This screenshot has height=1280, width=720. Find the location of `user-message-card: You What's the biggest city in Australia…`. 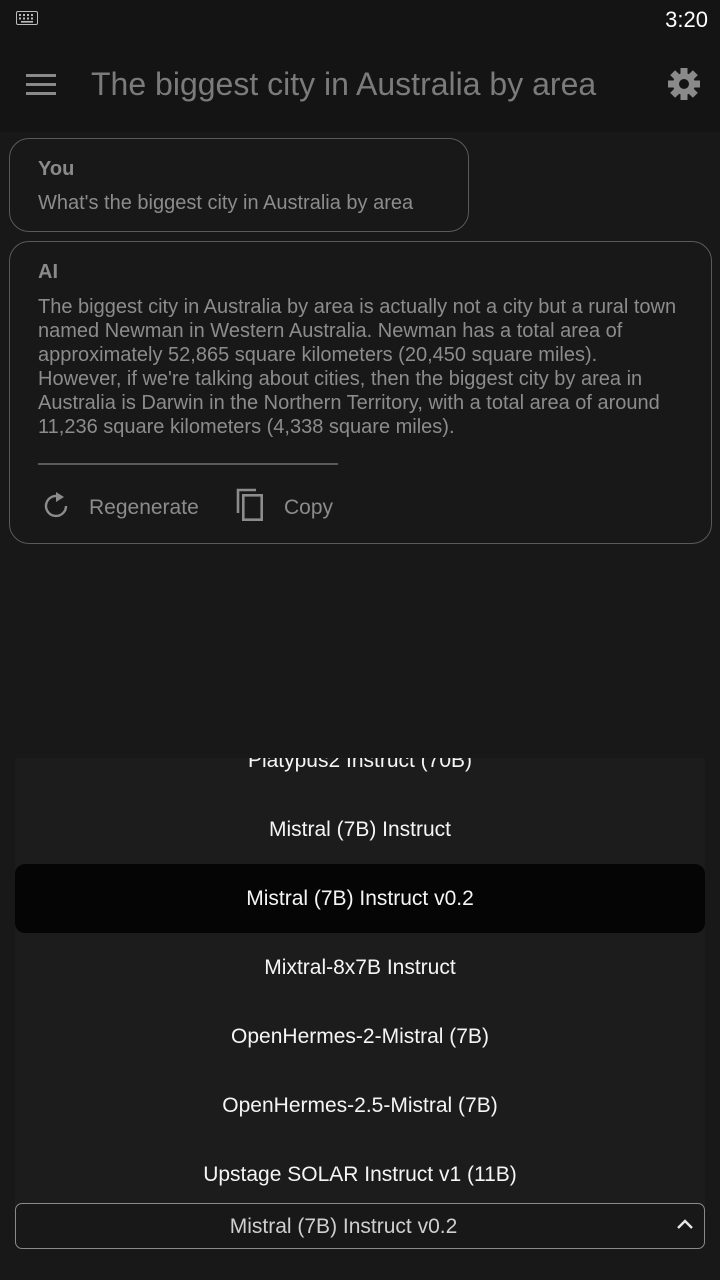

user-message-card: You What's the biggest city in Australia… is located at coordinates (239, 185).